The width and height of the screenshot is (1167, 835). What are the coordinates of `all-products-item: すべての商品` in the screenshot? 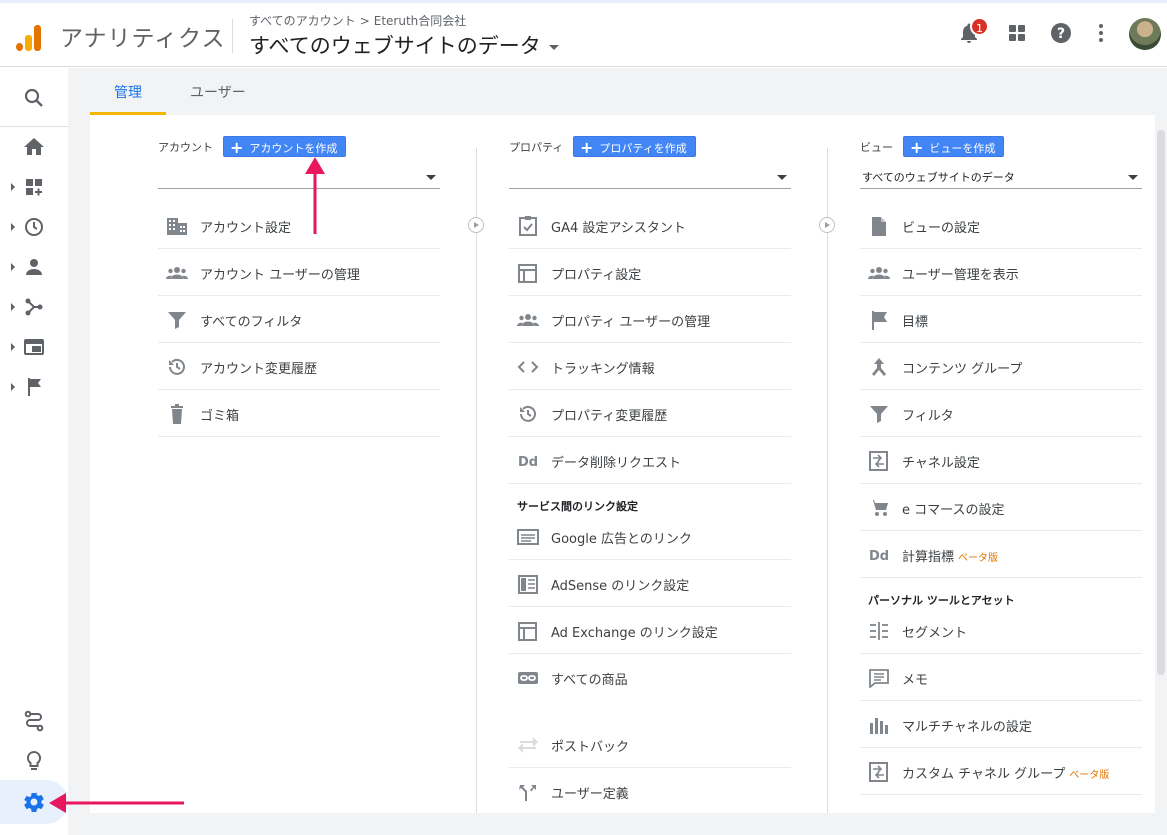 It's located at (650, 679).